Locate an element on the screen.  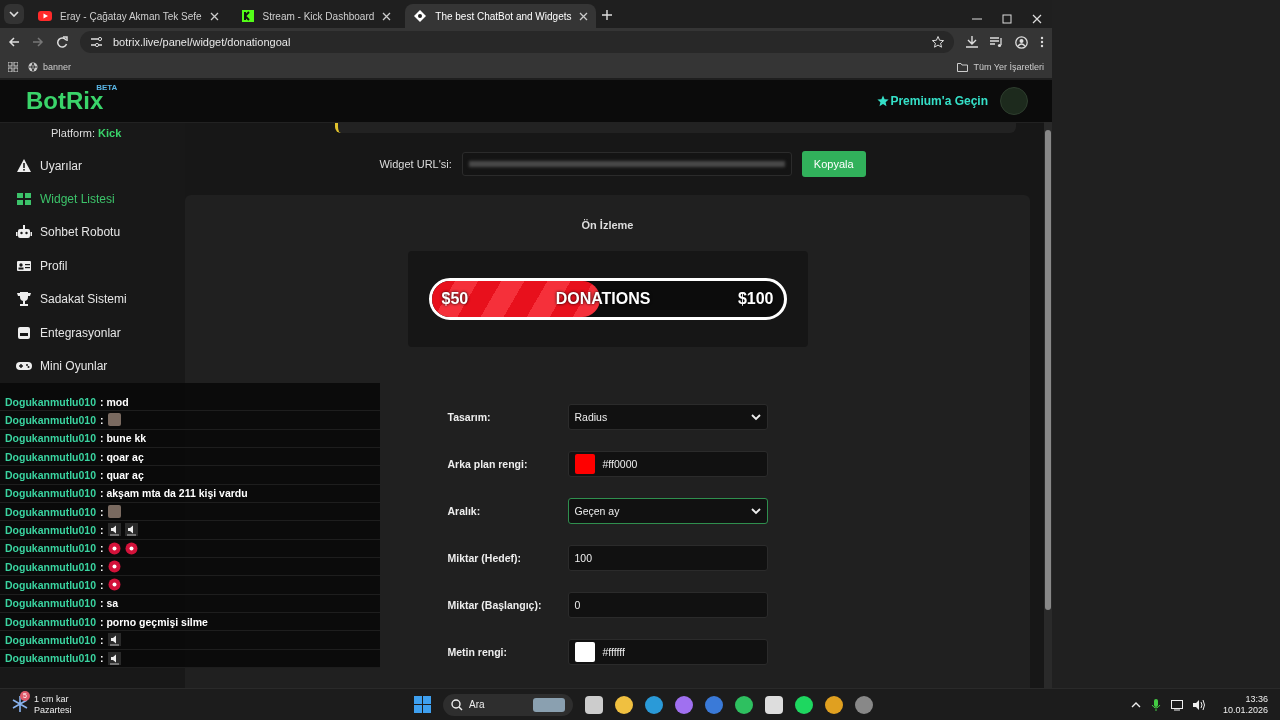
sidebar-item: Mini Oyunlar is located at coordinates (92, 366).